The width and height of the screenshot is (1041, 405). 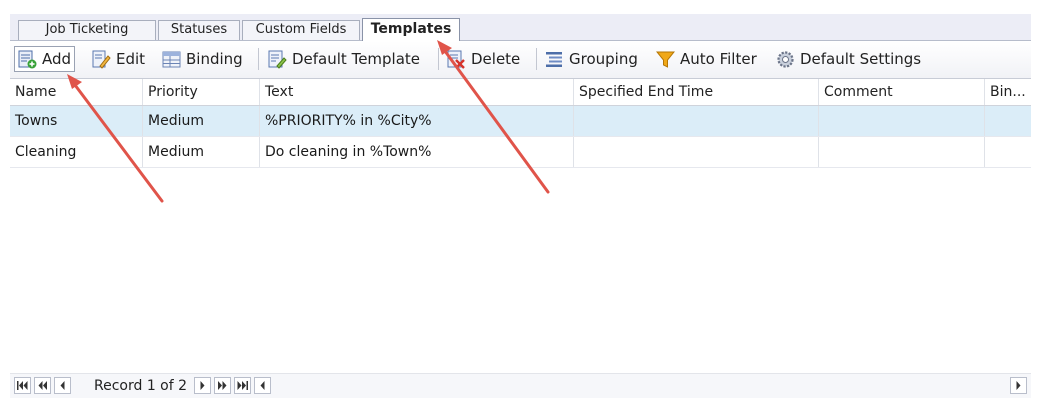 I want to click on auto-filter-button: Auto Filter, so click(x=706, y=59).